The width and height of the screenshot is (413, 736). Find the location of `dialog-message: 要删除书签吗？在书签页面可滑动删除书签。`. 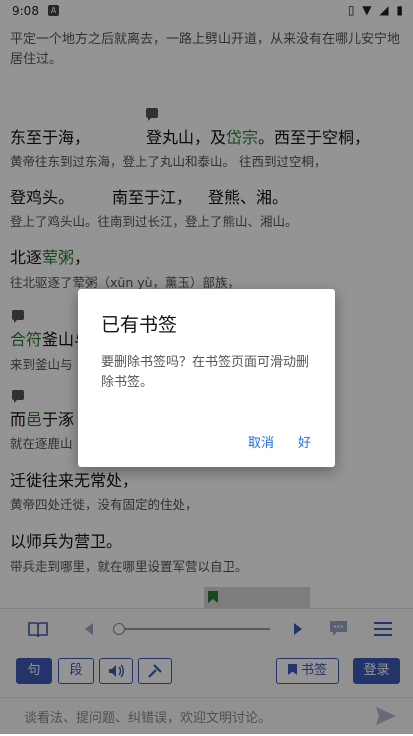

dialog-message: 要删除书签吗？在书签页面可滑动删除书签。 is located at coordinates (205, 372).